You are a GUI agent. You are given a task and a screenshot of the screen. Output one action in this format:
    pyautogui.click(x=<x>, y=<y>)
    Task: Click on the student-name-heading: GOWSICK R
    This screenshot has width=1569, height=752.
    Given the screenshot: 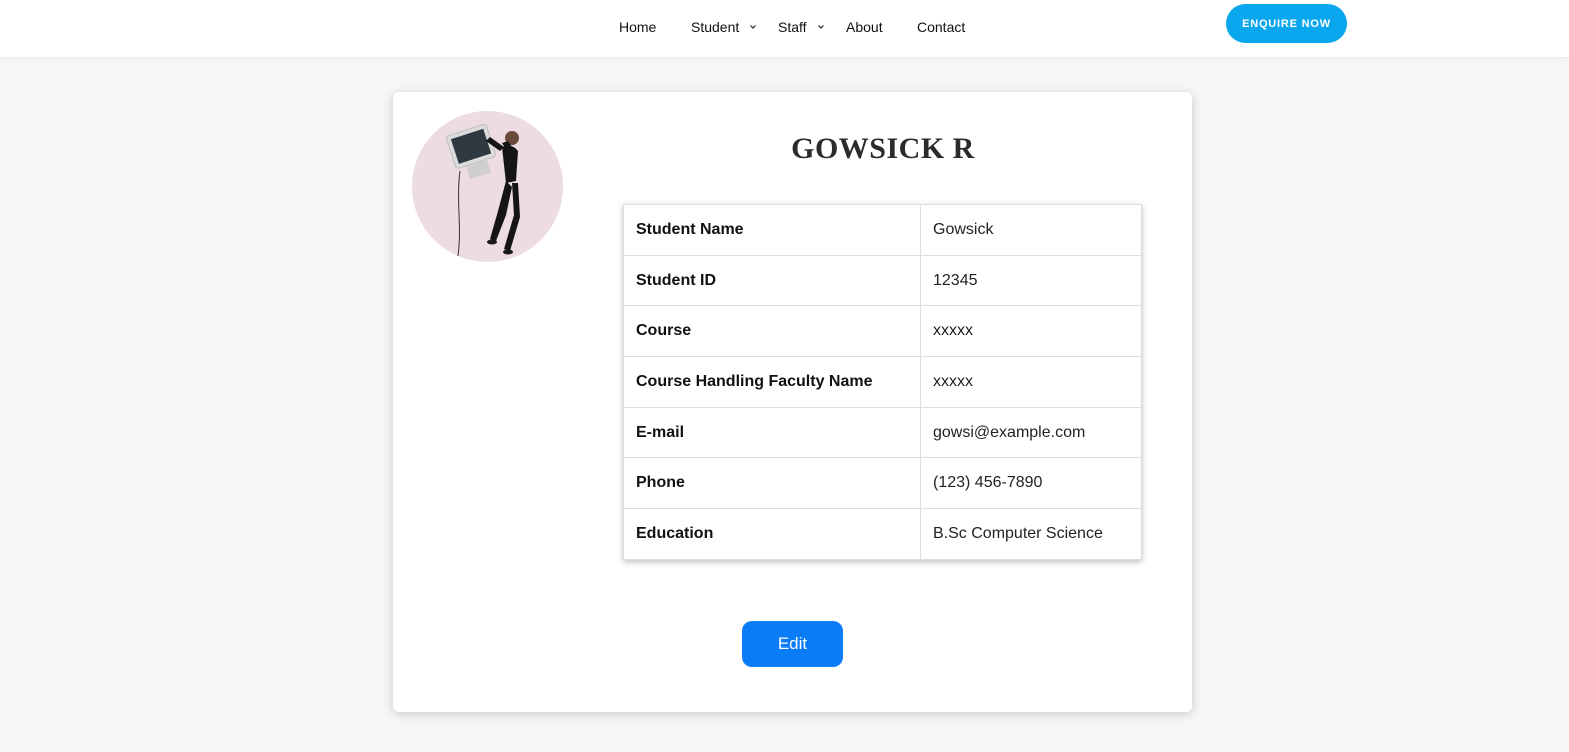 What is the action you would take?
    pyautogui.click(x=883, y=148)
    